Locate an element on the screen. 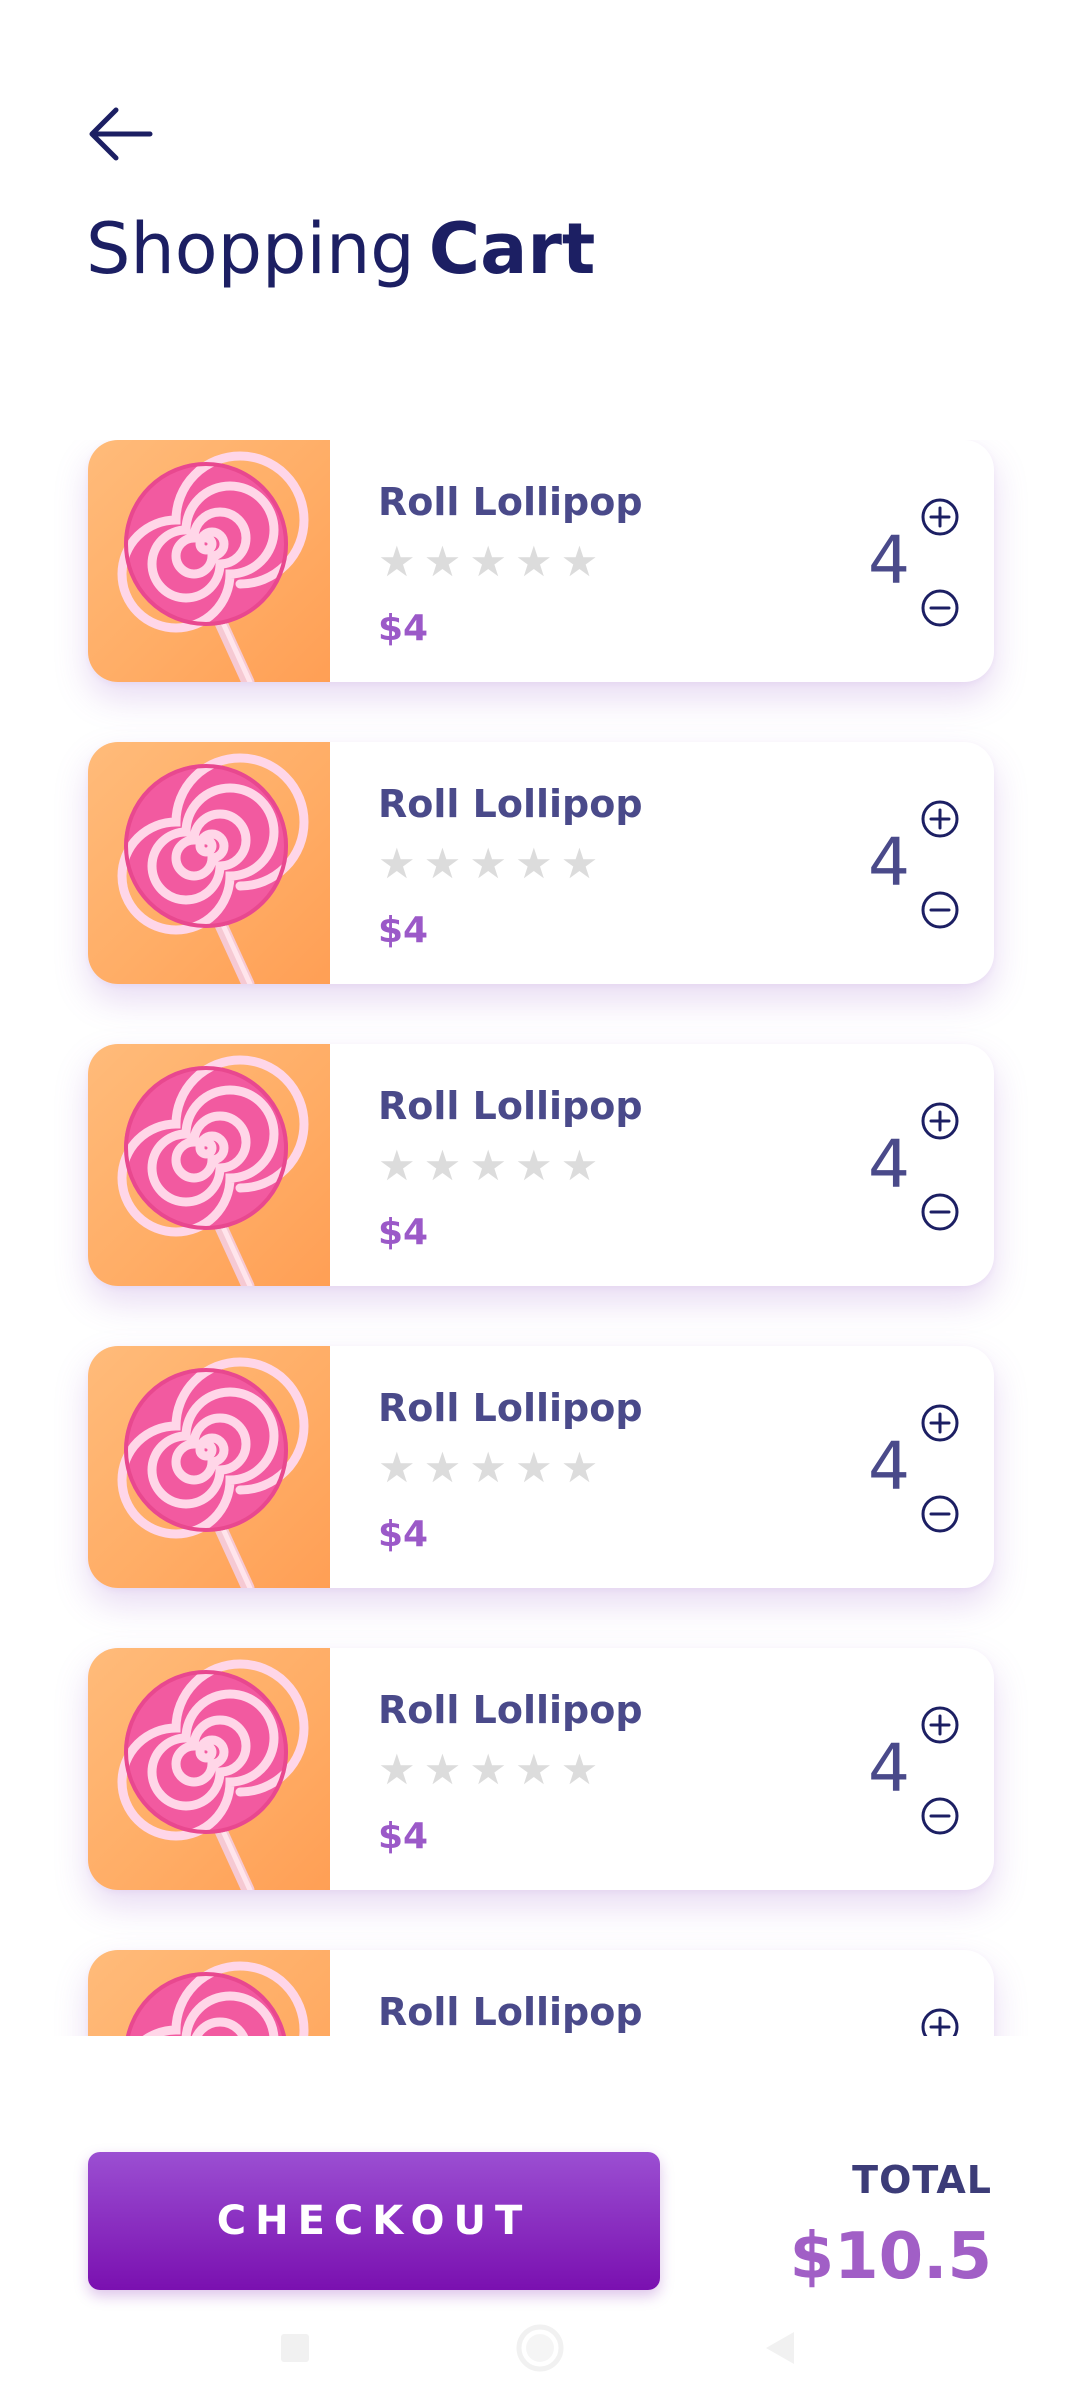 Image resolution: width=1080 pixels, height=2400 pixels. page-title-bold: Cart is located at coordinates (512, 249).